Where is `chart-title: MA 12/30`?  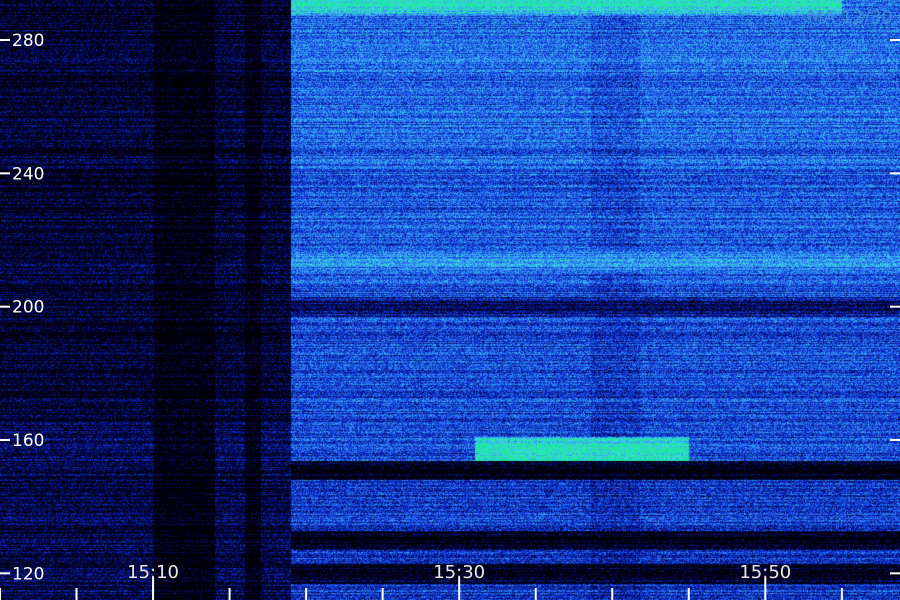 chart-title: MA 12/30 is located at coordinates (850, 17).